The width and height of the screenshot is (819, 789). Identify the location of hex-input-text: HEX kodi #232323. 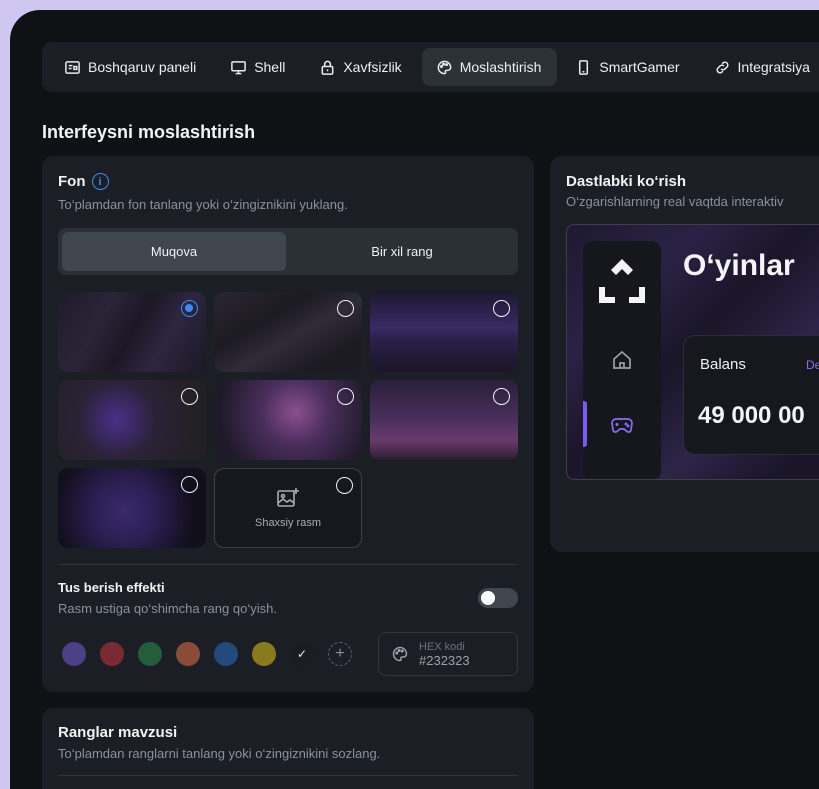
(444, 654).